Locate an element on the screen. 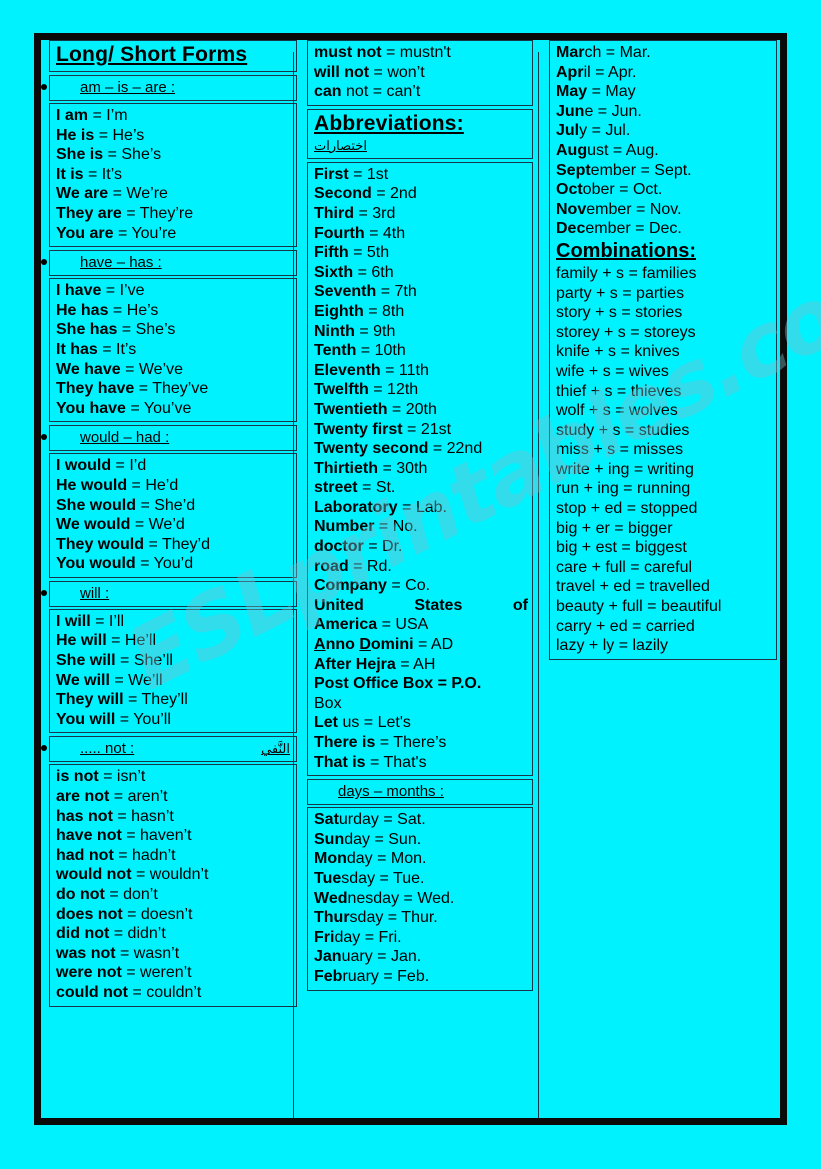  abbreviation-row-value: = 9th is located at coordinates (375, 331).